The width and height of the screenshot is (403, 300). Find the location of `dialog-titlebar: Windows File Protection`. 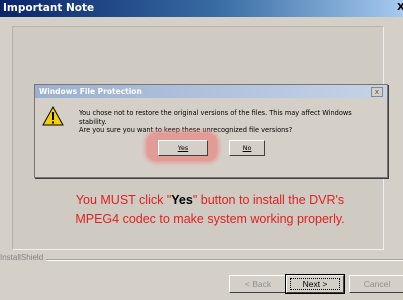

dialog-titlebar: Windows File Protection is located at coordinates (211, 91).